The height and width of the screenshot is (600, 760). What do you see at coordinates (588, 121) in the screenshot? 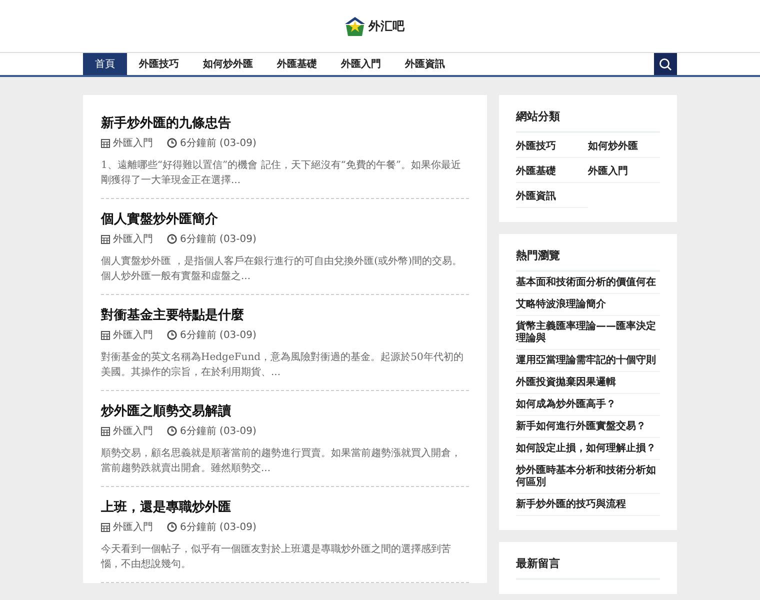
I see `widget-title: 網站分類` at bounding box center [588, 121].